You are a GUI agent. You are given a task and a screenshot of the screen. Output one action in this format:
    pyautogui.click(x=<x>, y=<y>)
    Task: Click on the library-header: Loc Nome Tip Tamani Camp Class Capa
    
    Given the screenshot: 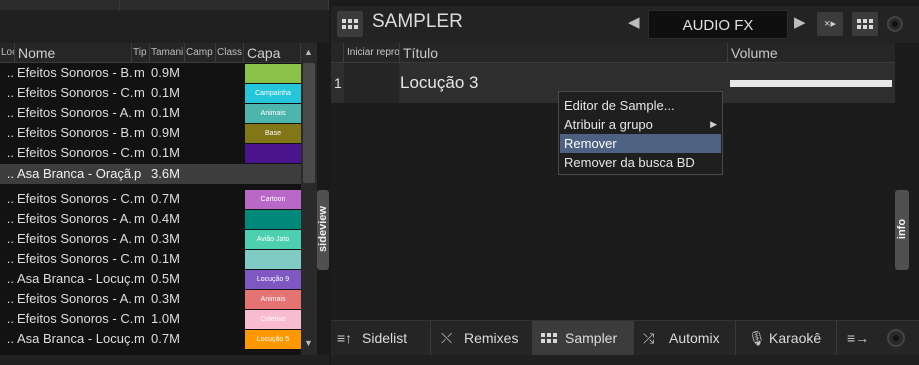 What is the action you would take?
    pyautogui.click(x=158, y=53)
    